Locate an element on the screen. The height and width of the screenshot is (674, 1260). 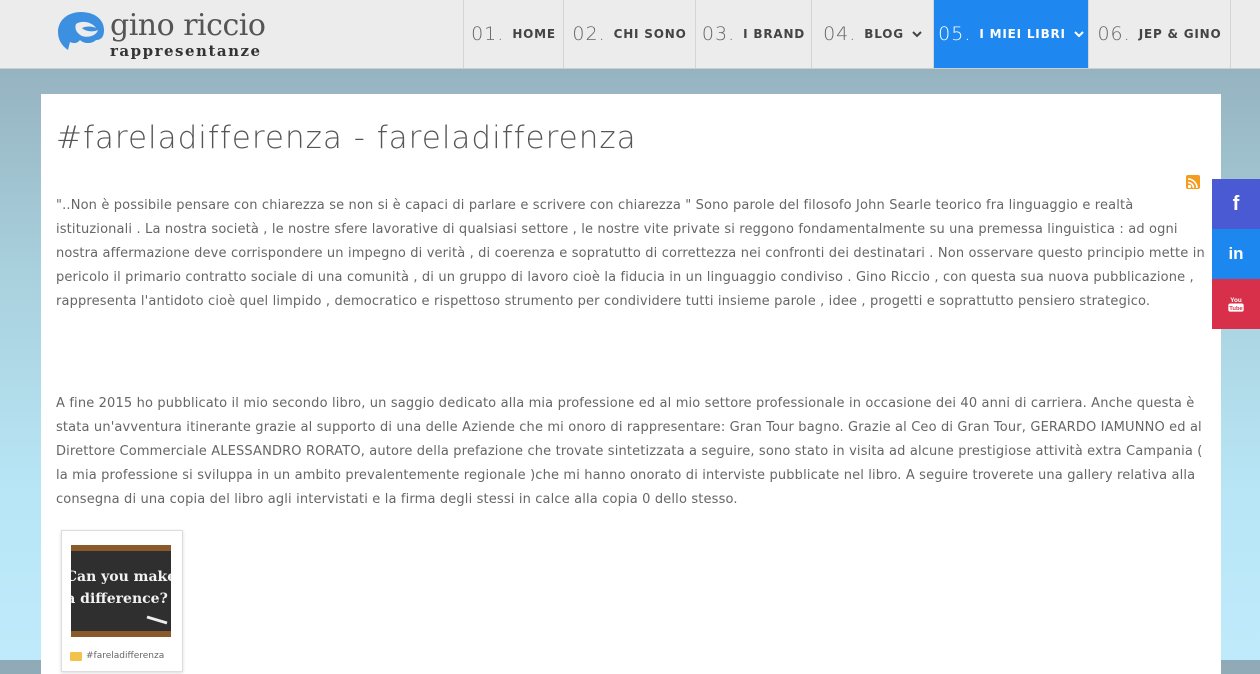
youtube-icon: You Tube is located at coordinates (1236, 304).